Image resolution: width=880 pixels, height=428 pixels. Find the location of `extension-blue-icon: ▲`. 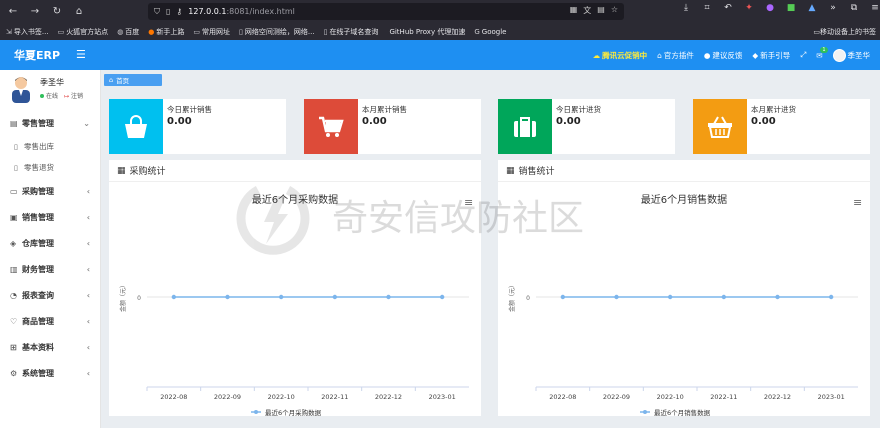

extension-blue-icon: ▲ is located at coordinates (812, 8).